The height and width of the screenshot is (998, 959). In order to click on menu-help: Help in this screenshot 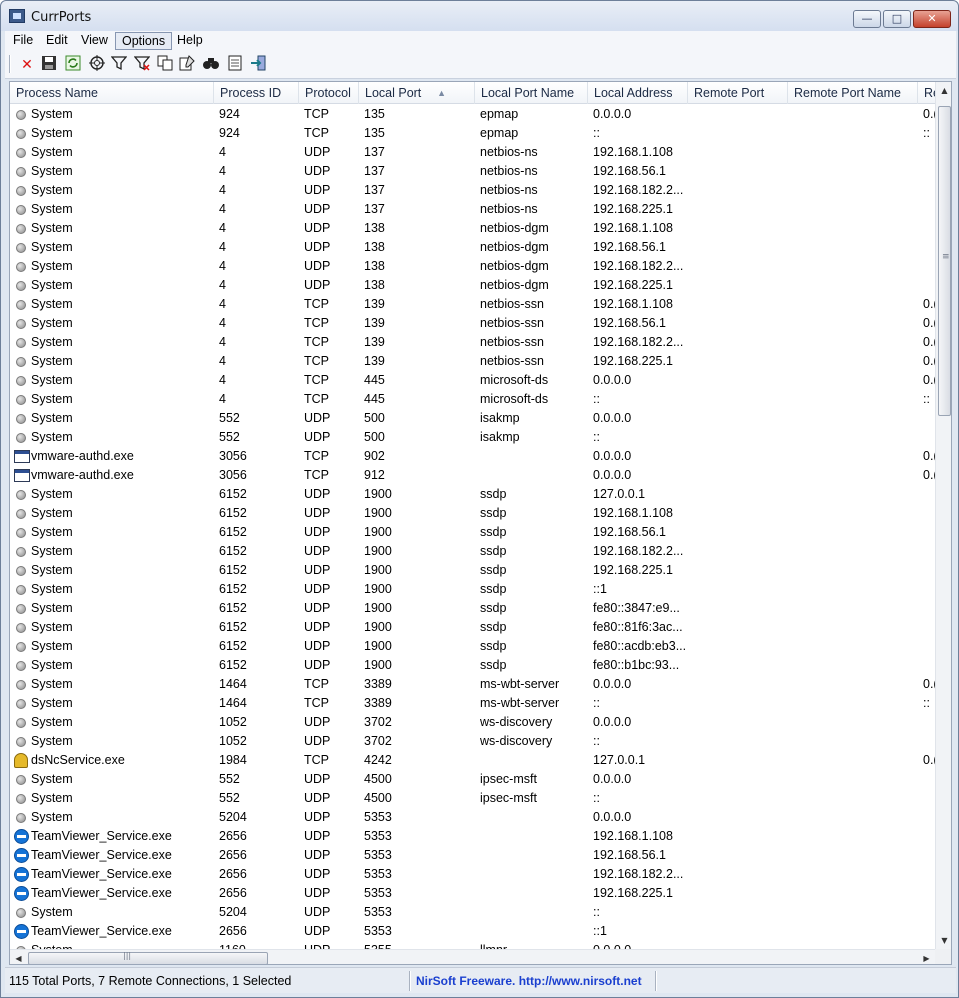, I will do `click(190, 41)`.